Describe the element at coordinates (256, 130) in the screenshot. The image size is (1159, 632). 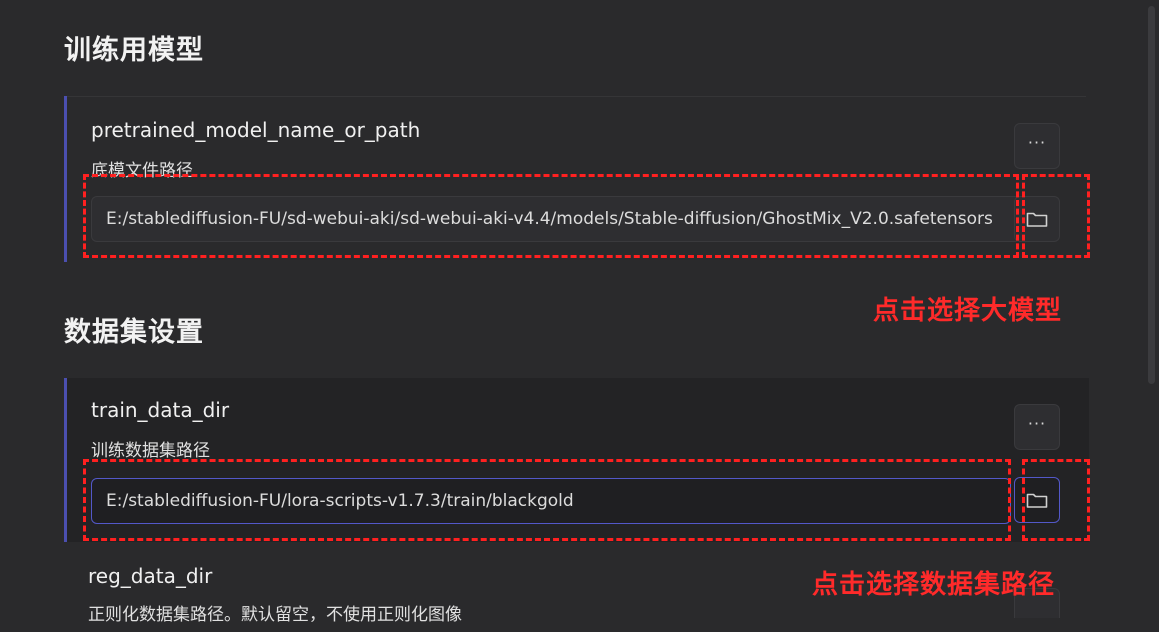
I see `field-name-pretrained: pretrained_model_name_or_path` at that location.